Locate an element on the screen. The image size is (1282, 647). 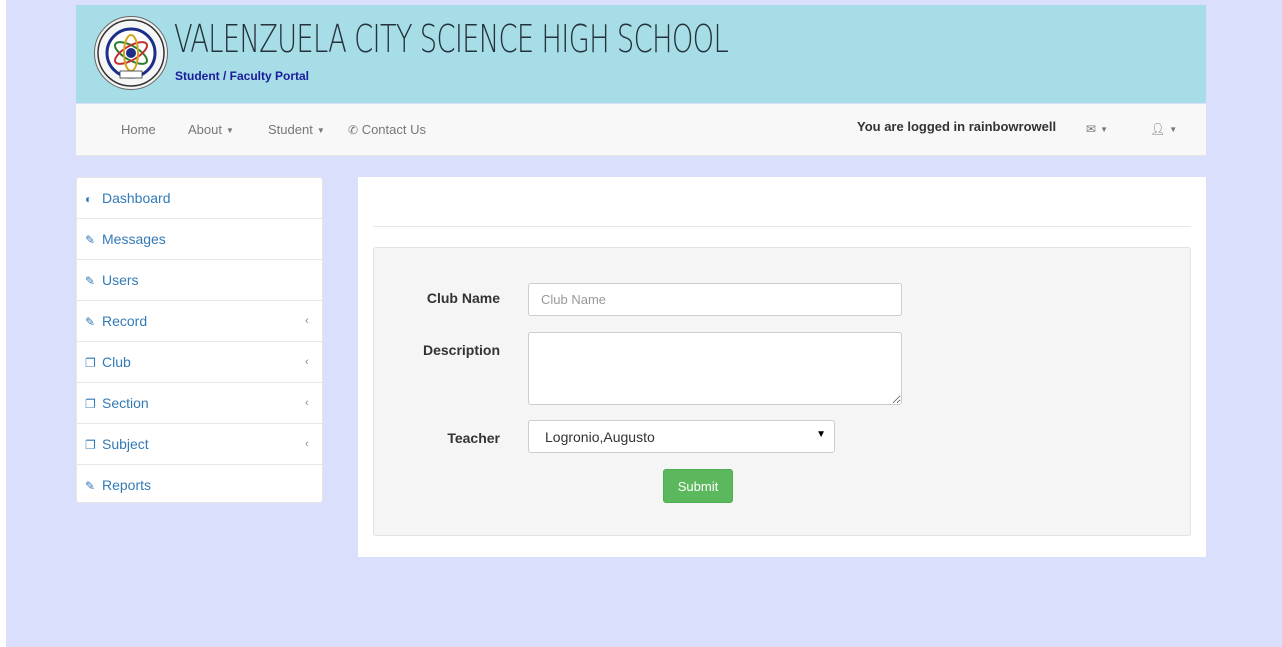
sidebar-item-label: Users is located at coordinates (120, 280).